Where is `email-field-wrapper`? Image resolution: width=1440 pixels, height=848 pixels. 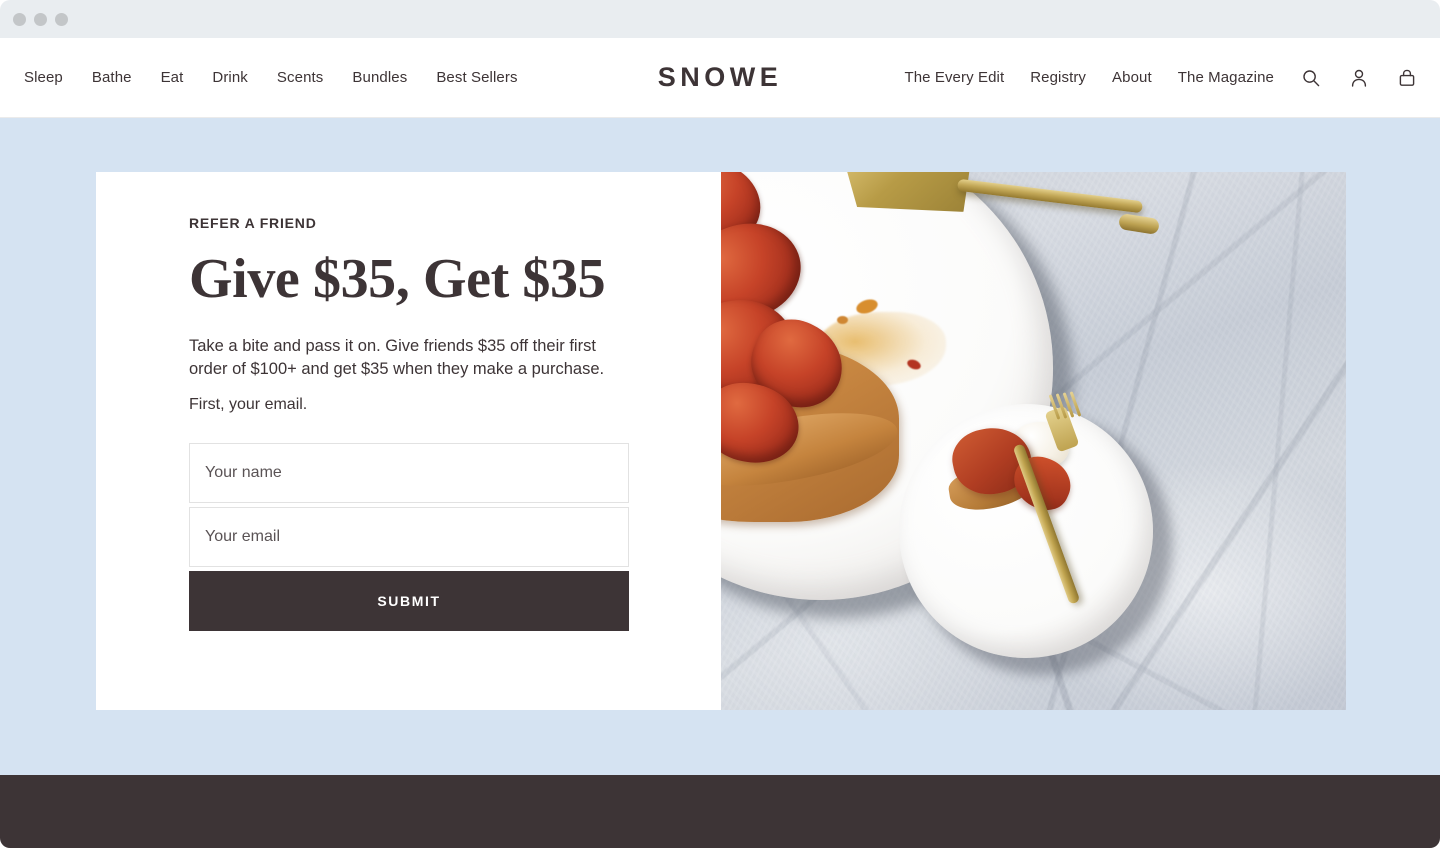 email-field-wrapper is located at coordinates (409, 536).